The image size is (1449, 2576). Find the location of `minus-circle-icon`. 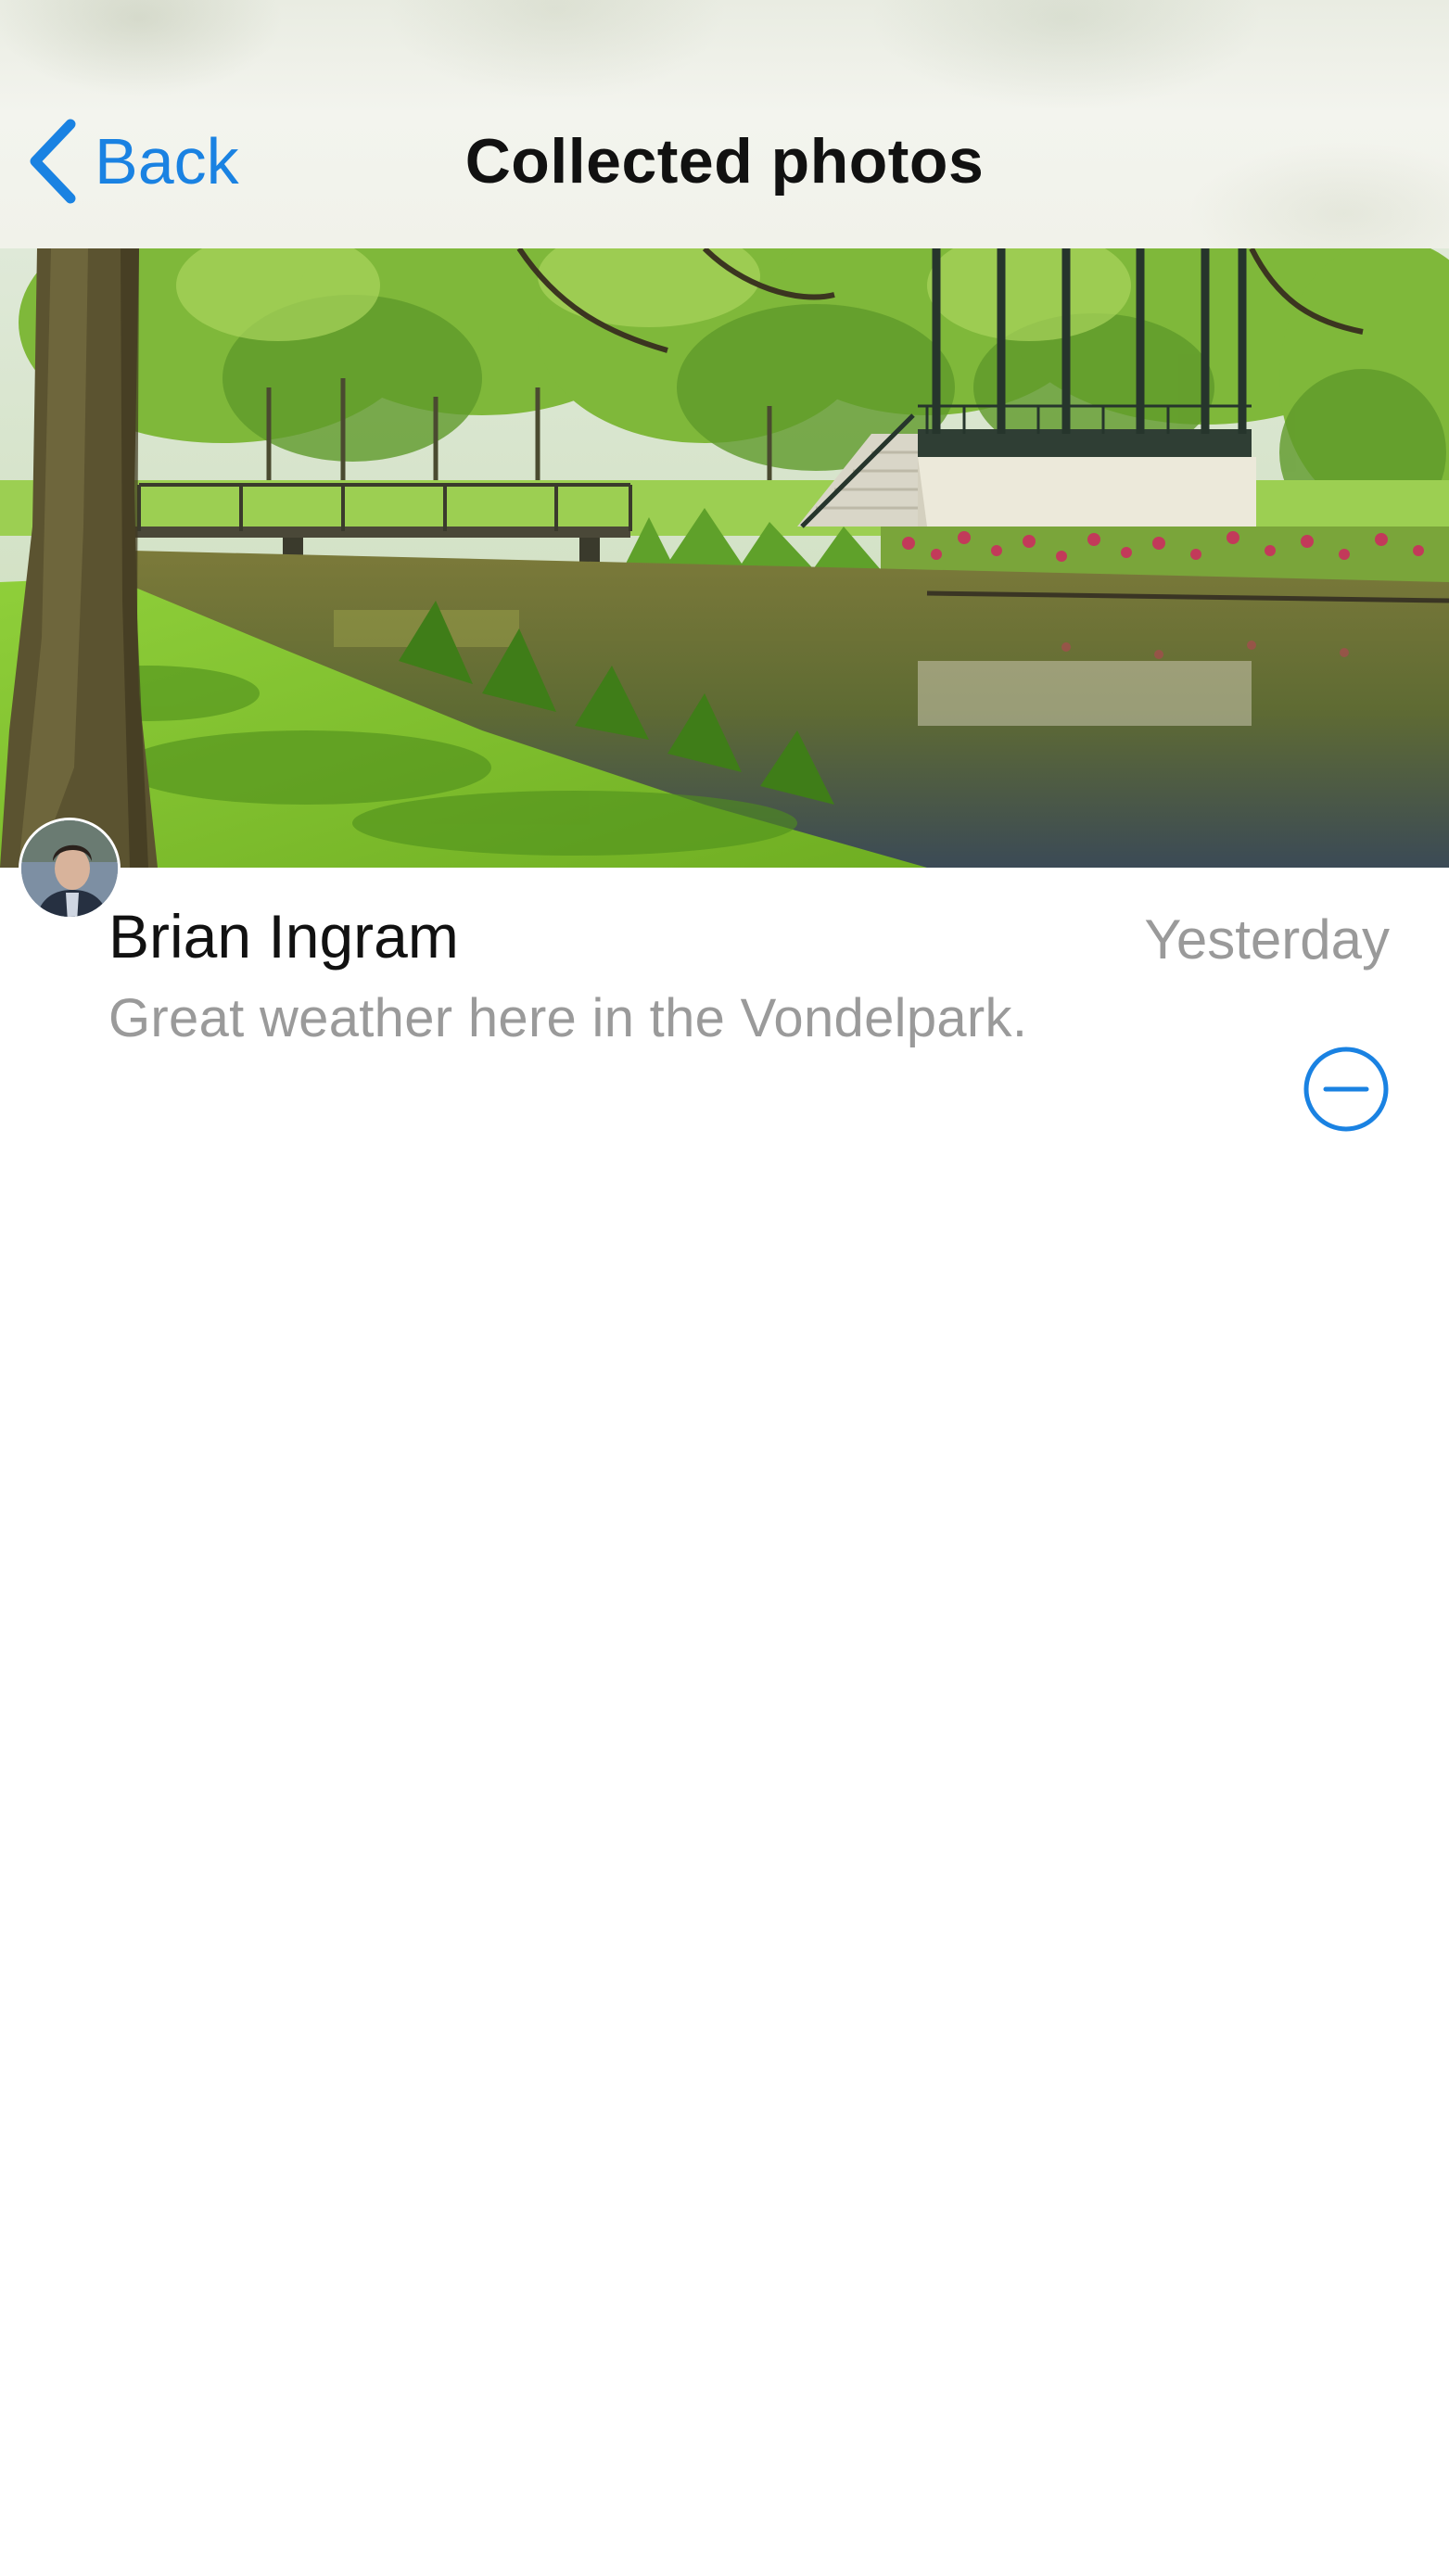

minus-circle-icon is located at coordinates (1346, 1089).